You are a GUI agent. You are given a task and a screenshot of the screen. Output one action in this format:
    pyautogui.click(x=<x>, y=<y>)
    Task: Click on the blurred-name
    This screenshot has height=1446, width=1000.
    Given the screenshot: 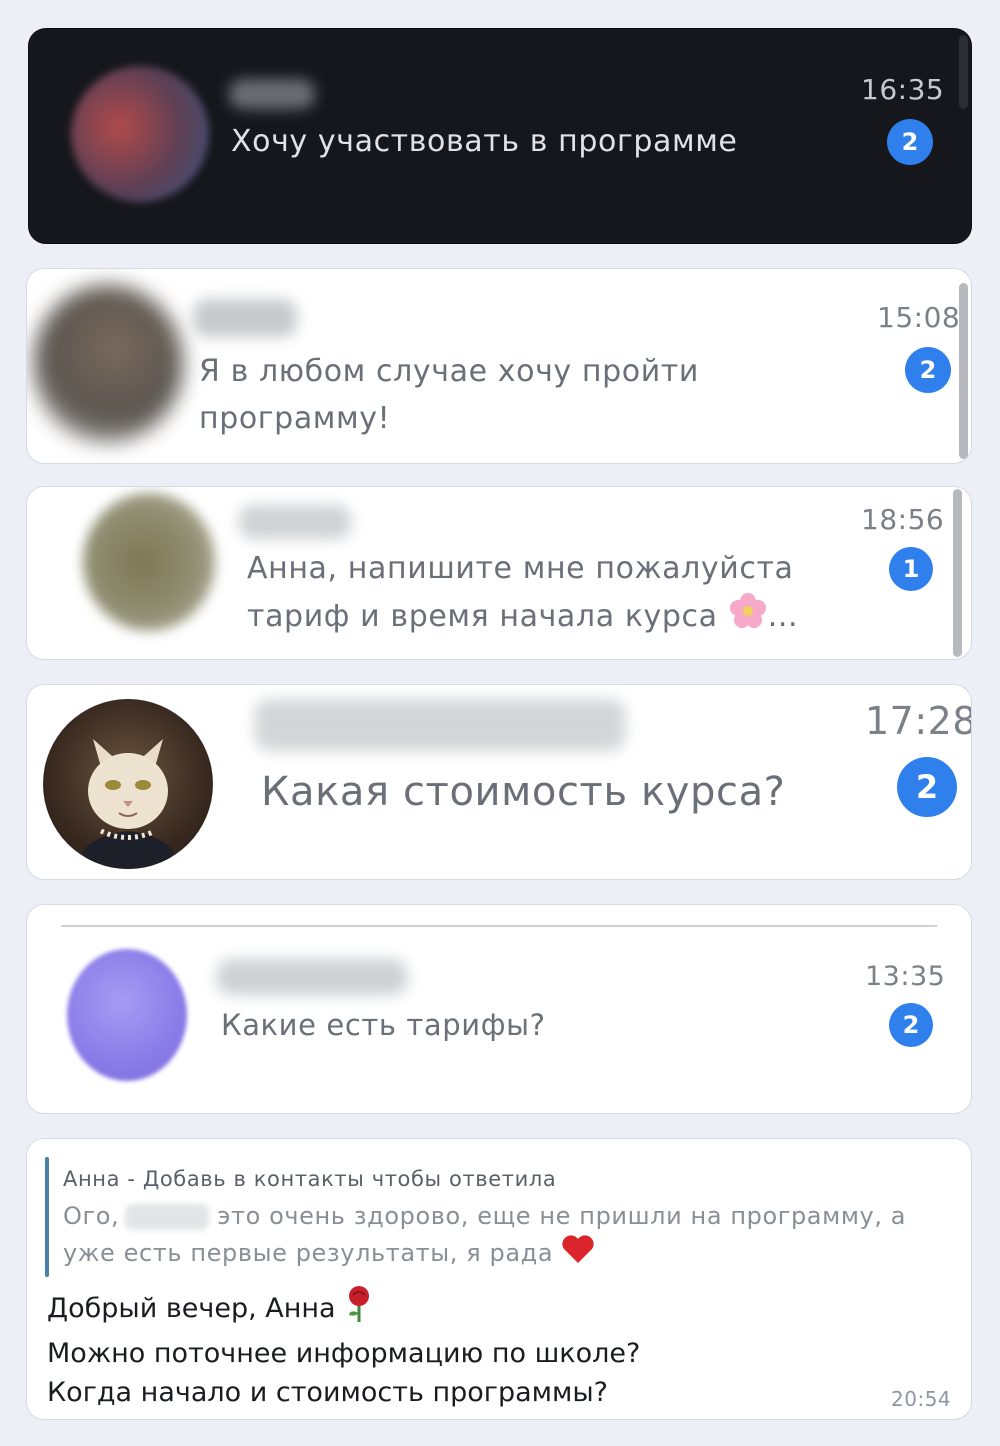 What is the action you would take?
    pyautogui.click(x=167, y=1217)
    